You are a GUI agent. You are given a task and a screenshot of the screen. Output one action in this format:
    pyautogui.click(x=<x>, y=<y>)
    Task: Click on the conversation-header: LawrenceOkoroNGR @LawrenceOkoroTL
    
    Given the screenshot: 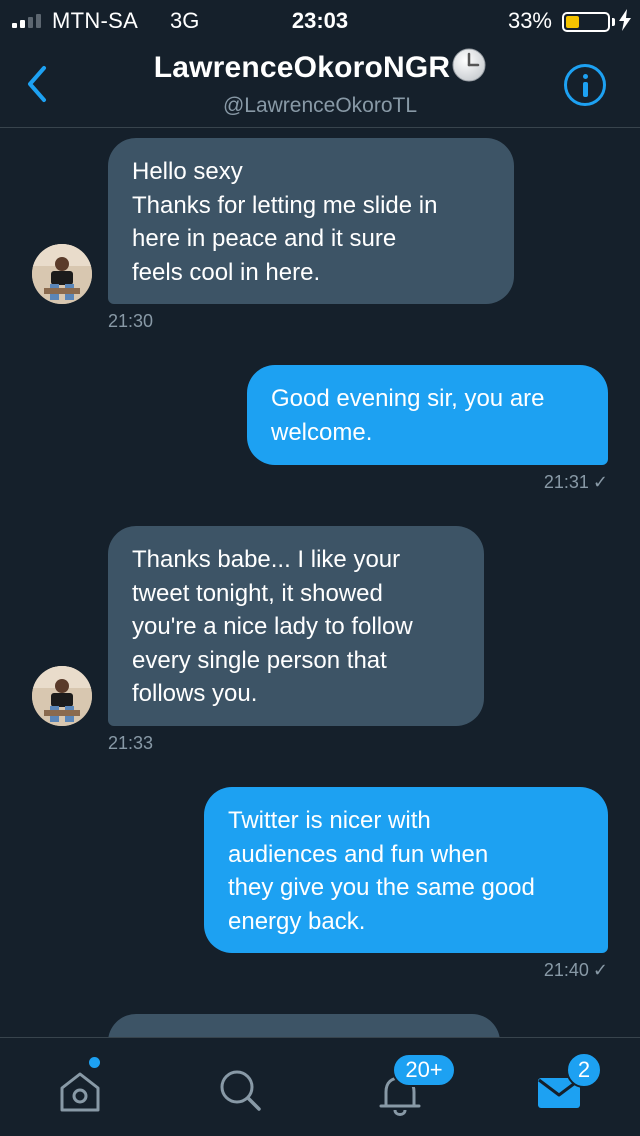 What is the action you would take?
    pyautogui.click(x=320, y=84)
    